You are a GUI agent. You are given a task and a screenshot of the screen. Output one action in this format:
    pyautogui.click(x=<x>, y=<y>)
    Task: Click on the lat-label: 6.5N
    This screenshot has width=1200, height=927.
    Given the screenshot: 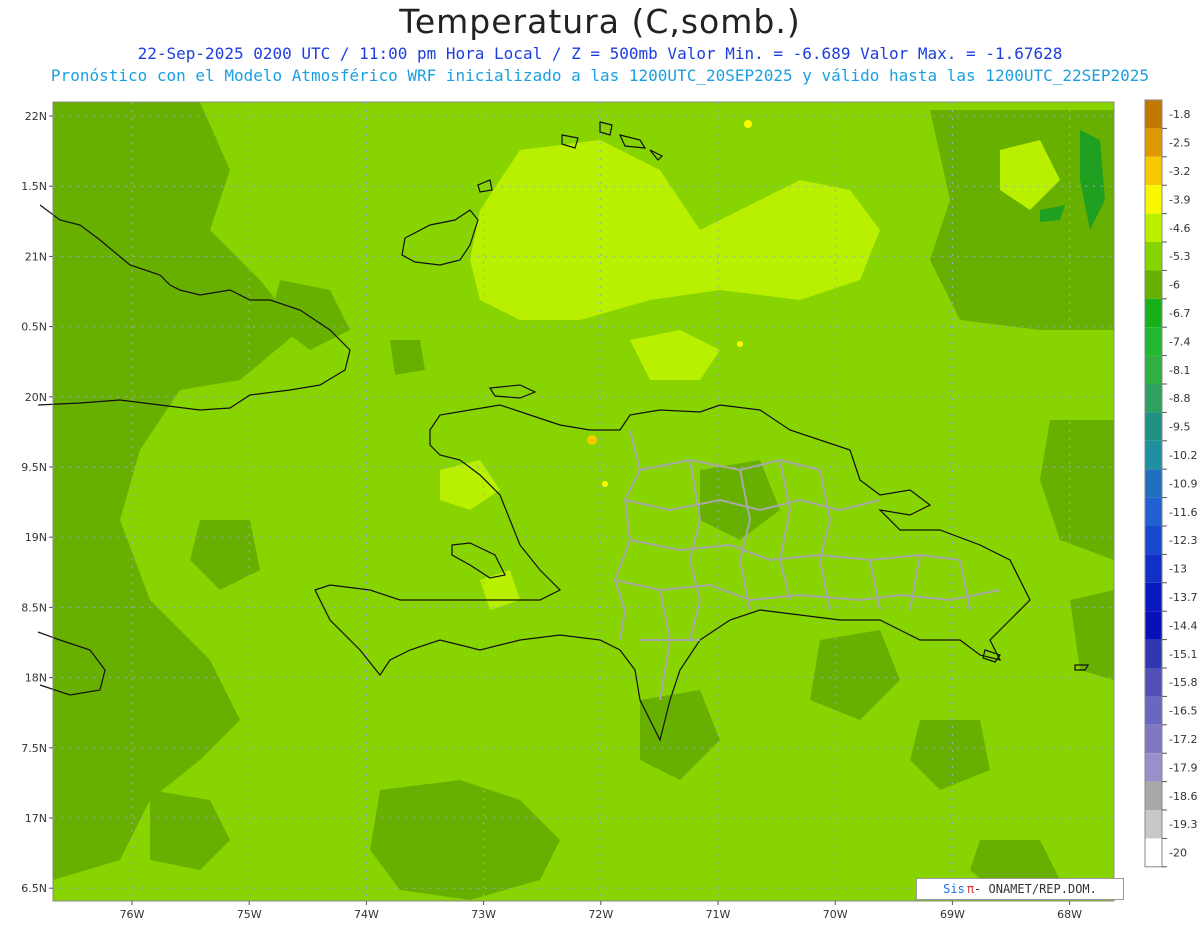 What is the action you would take?
    pyautogui.click(x=34, y=888)
    